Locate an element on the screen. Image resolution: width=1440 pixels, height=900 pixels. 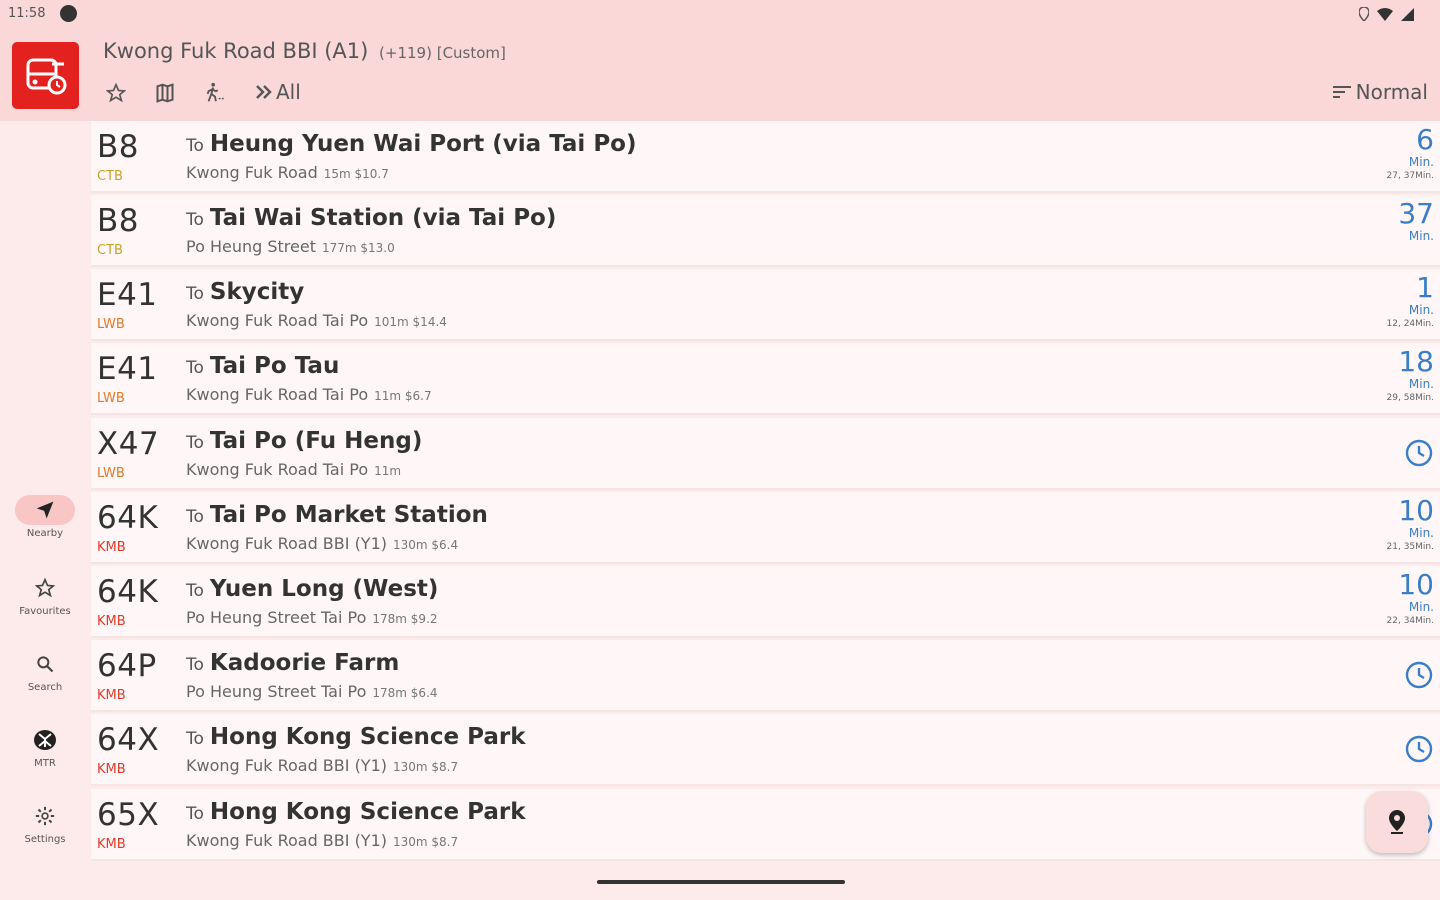
company-label: CTB is located at coordinates (110, 176).